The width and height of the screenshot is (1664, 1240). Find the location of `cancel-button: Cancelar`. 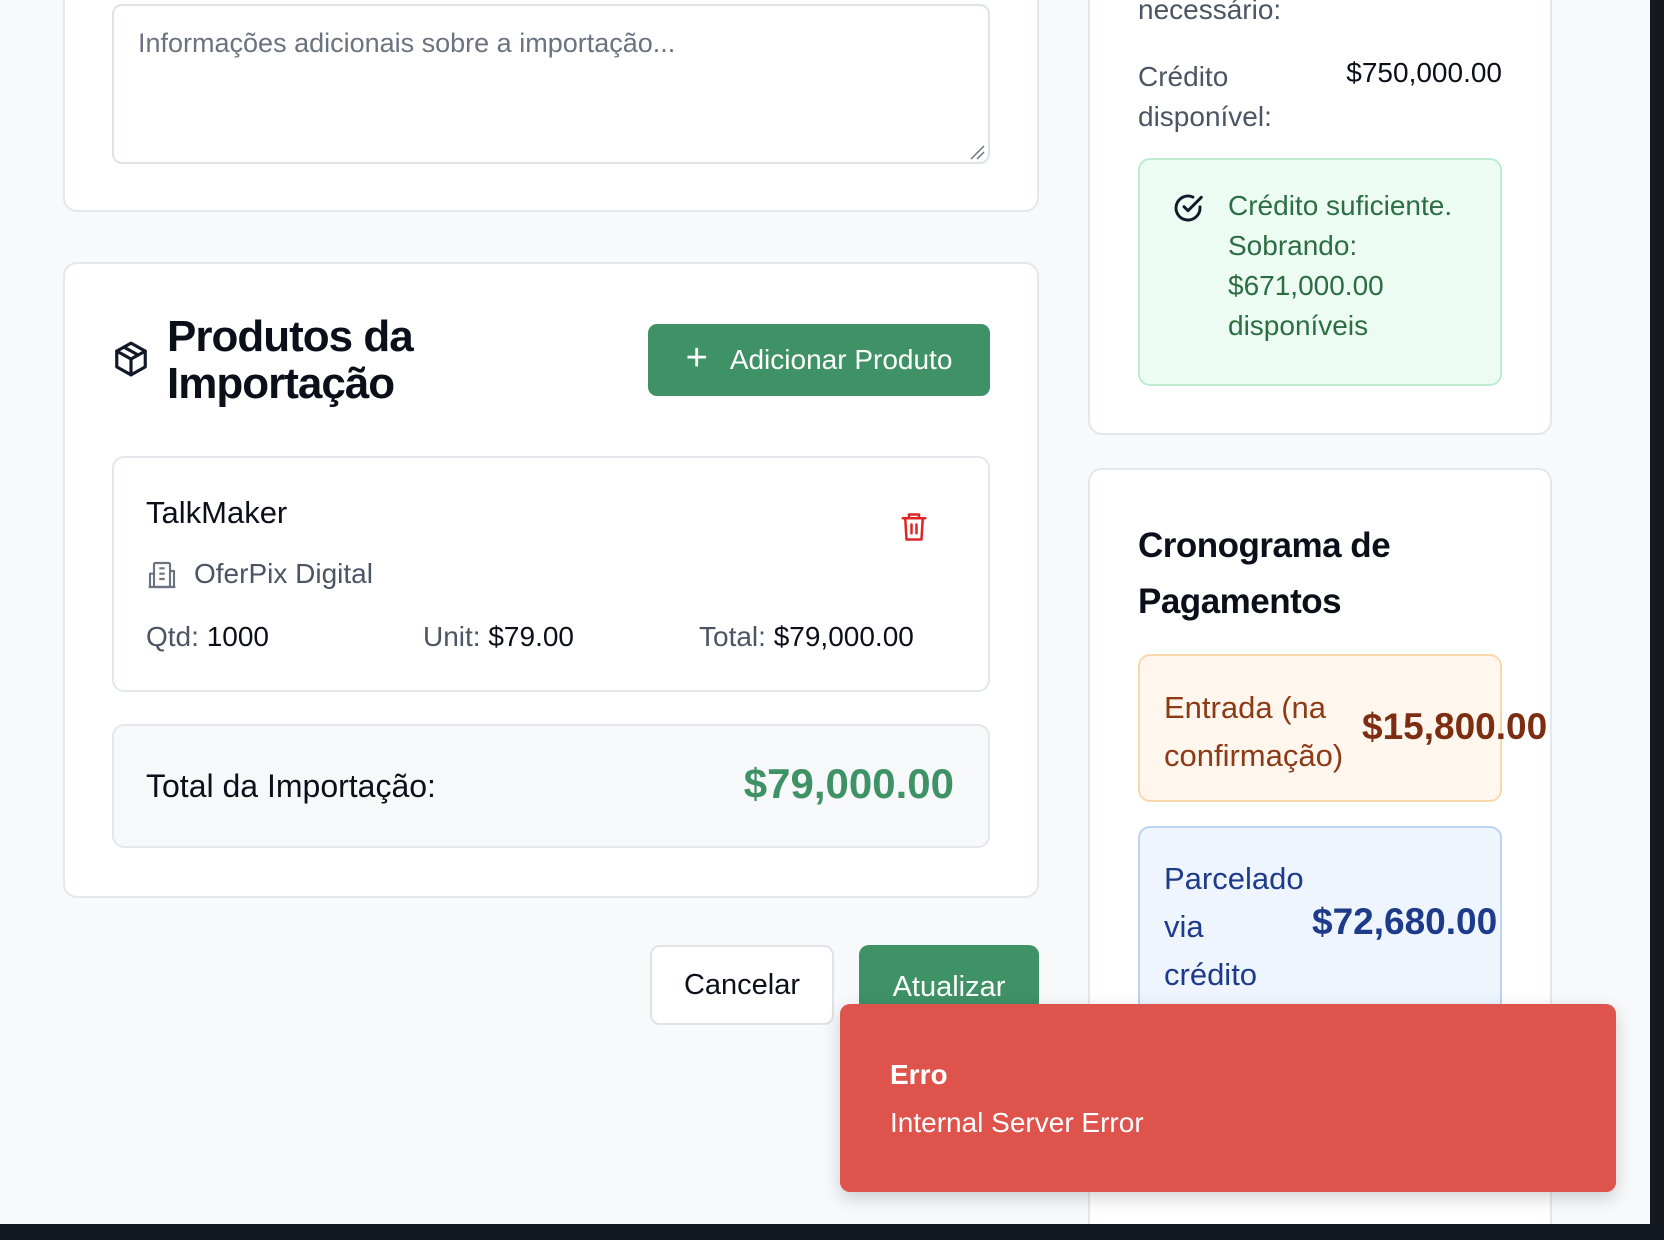

cancel-button: Cancelar is located at coordinates (742, 985).